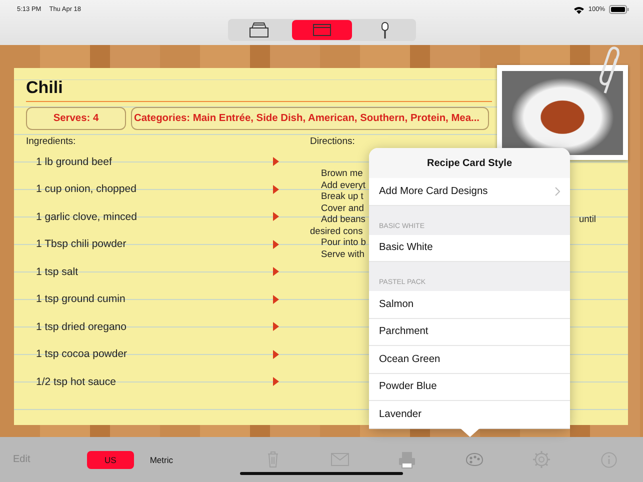 This screenshot has height=482, width=643. What do you see at coordinates (469, 332) in the screenshot?
I see `menu-item: Parchment` at bounding box center [469, 332].